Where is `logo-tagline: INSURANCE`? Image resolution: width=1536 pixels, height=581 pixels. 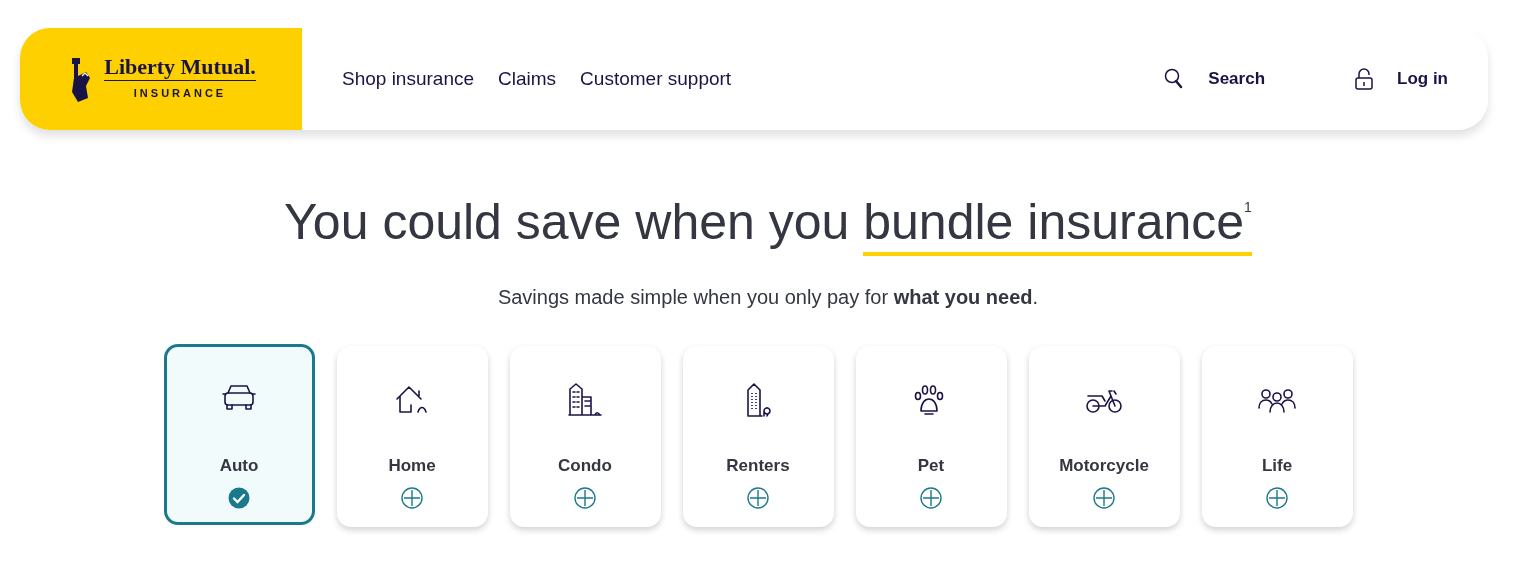
logo-tagline: INSURANCE is located at coordinates (180, 94).